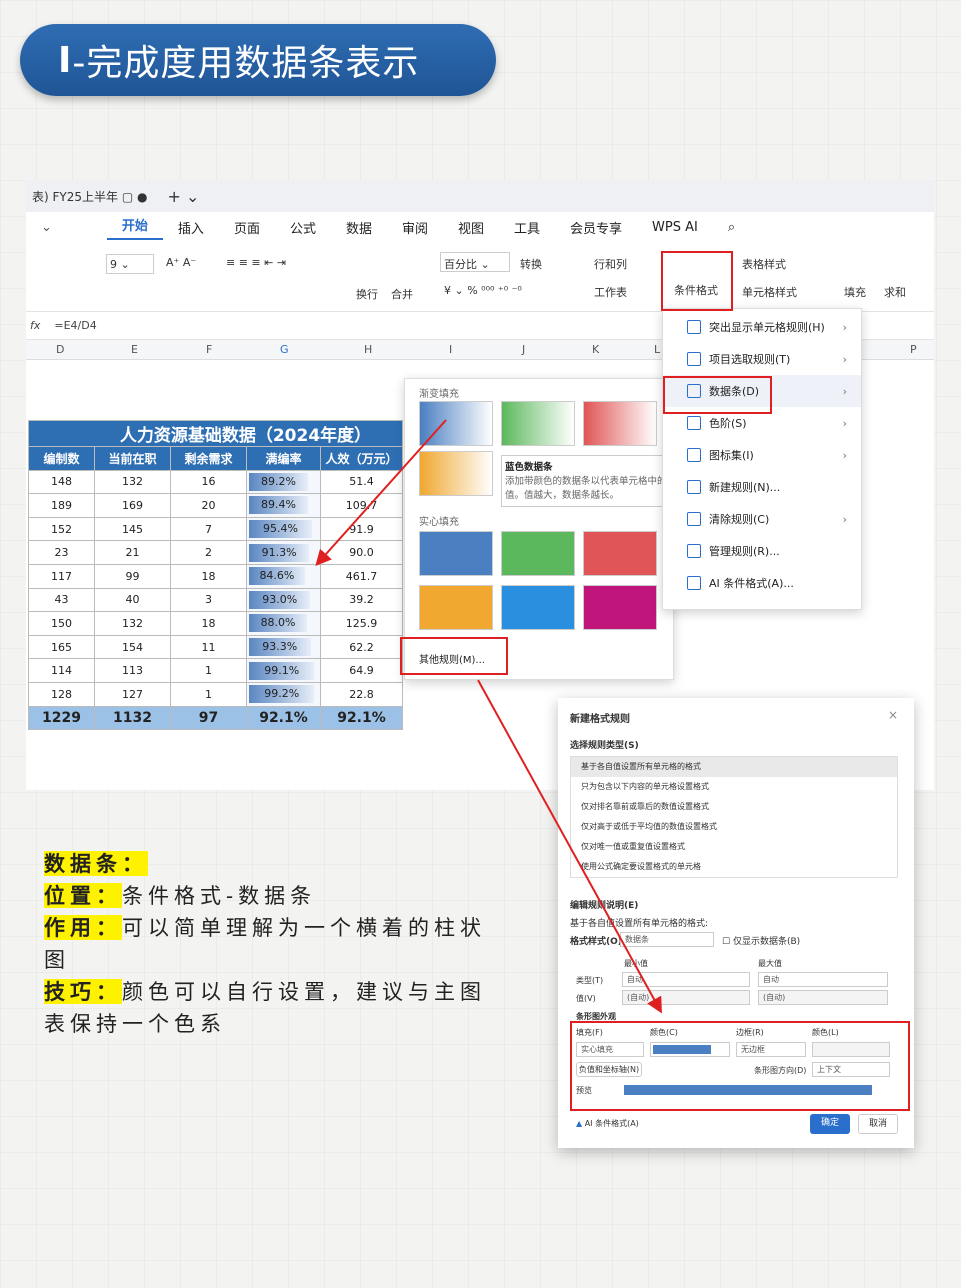  Describe the element at coordinates (247, 227) in the screenshot. I see `tab-page: 页面` at that location.